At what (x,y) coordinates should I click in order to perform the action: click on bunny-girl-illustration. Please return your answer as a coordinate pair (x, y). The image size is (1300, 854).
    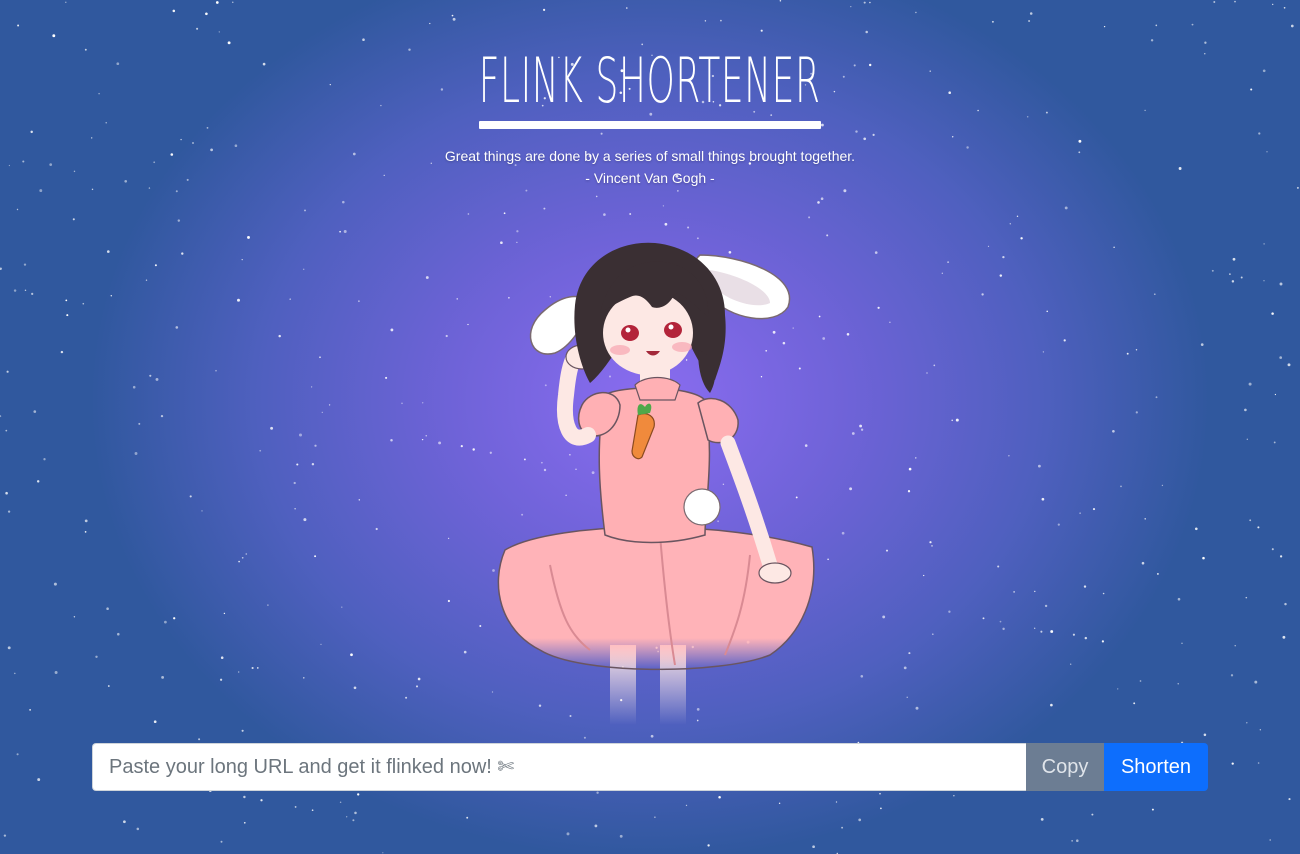
    Looking at the image, I should click on (656, 483).